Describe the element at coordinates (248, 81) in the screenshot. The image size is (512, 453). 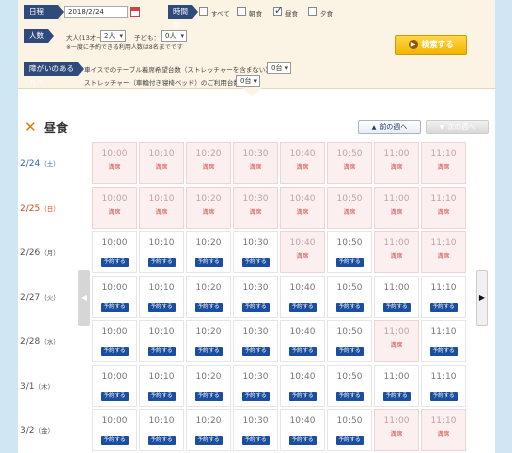
I see `stretcher-select: 0台` at that location.